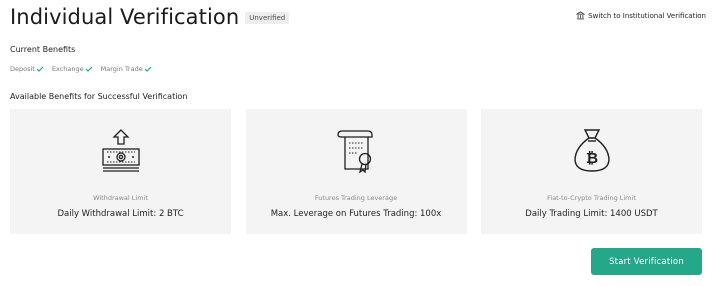 Image resolution: width=720 pixels, height=286 pixels. Describe the element at coordinates (43, 49) in the screenshot. I see `current-benefits-heading: Current Benefits` at that location.